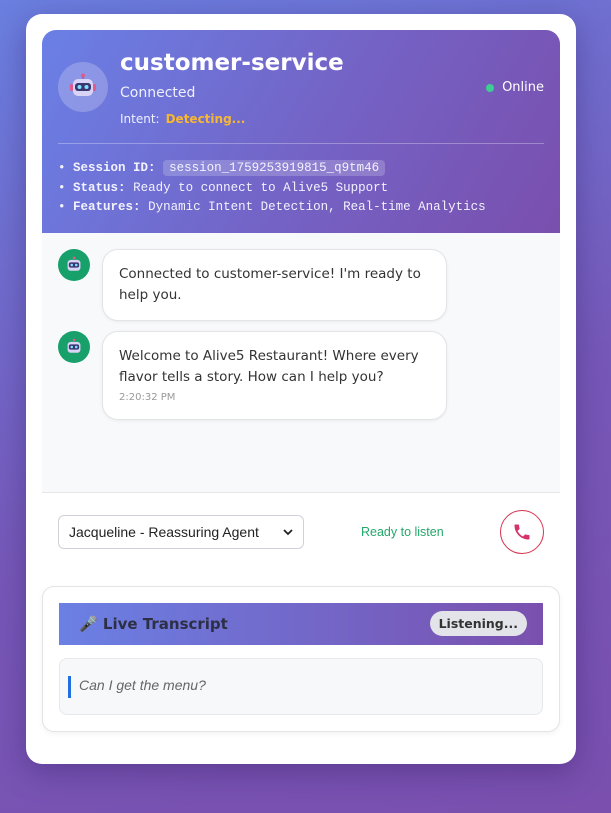 The height and width of the screenshot is (813, 611). What do you see at coordinates (140, 119) in the screenshot?
I see `intent-label: Intent:` at bounding box center [140, 119].